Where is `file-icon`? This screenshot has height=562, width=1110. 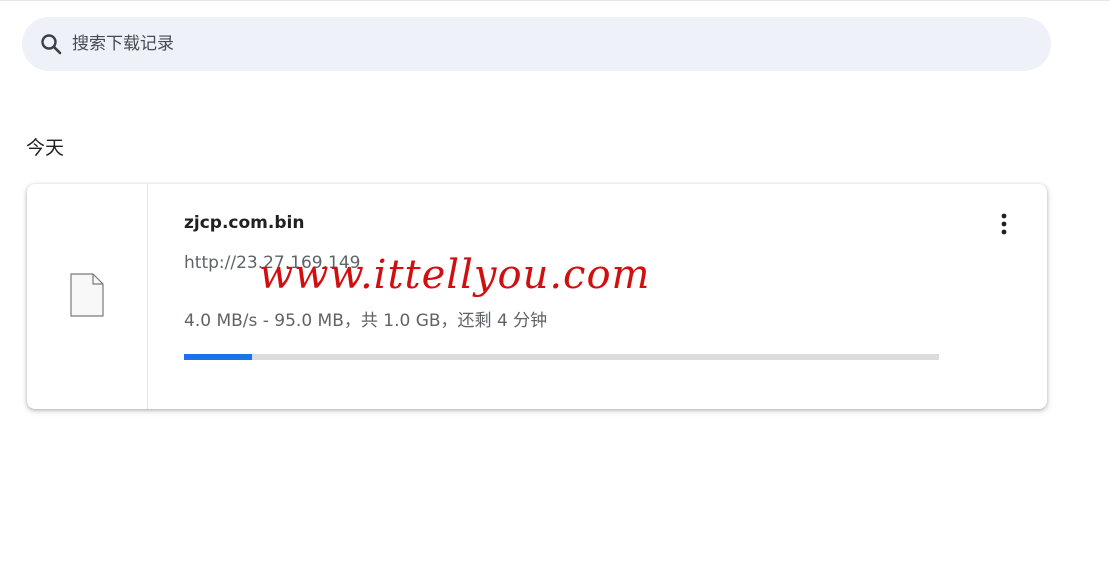 file-icon is located at coordinates (87, 297).